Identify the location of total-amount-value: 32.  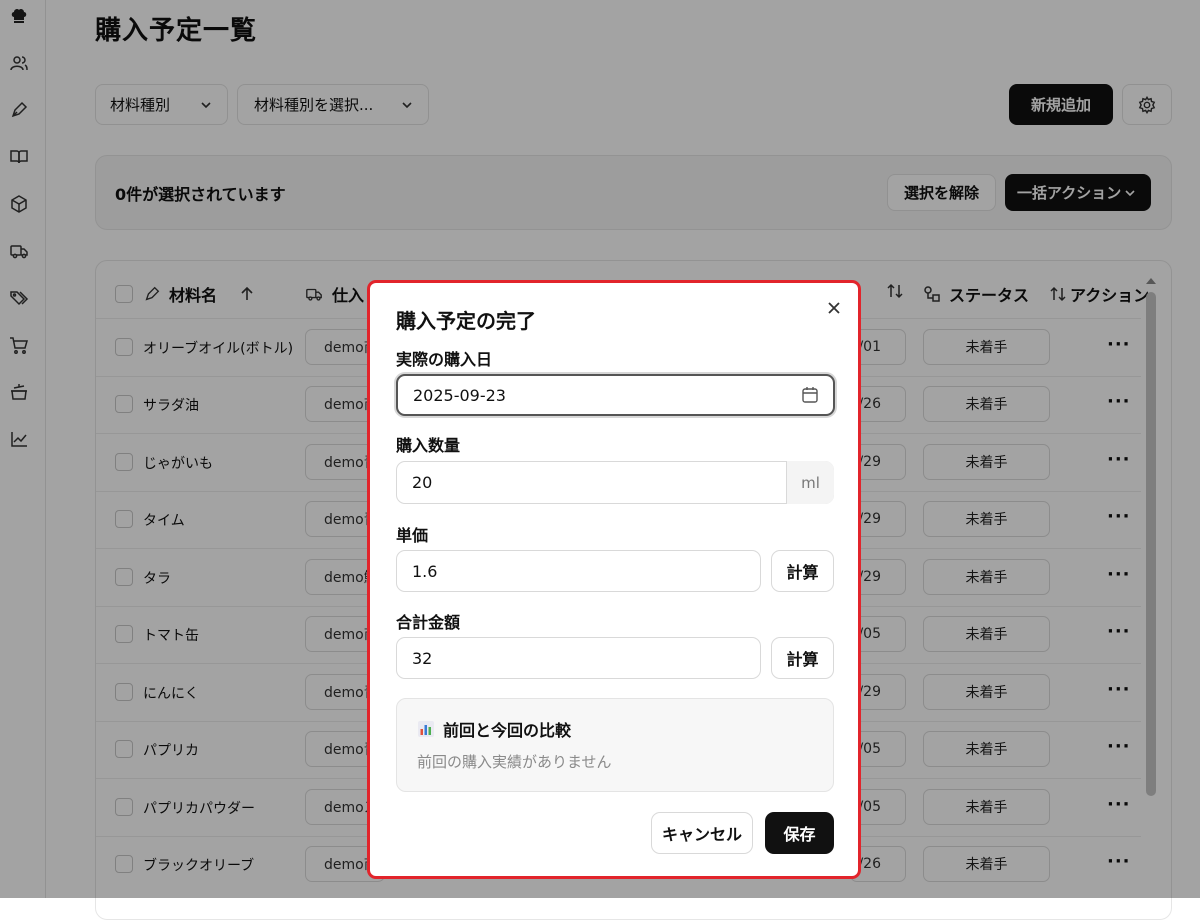
(422, 658).